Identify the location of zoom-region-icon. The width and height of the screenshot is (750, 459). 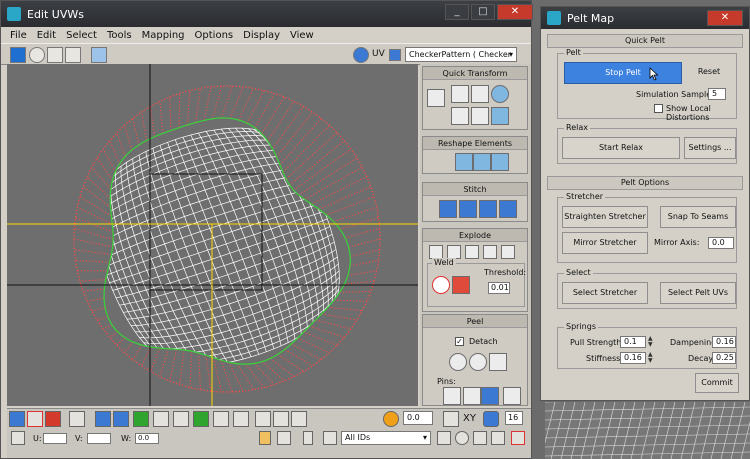
(480, 438).